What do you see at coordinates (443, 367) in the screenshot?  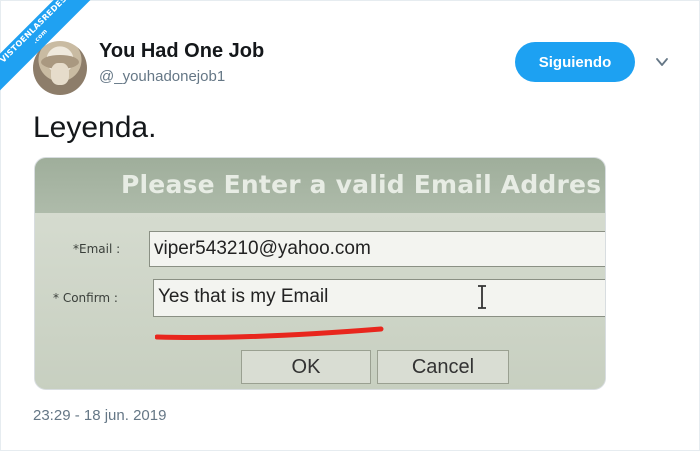 I see `cancel-button: Cancel` at bounding box center [443, 367].